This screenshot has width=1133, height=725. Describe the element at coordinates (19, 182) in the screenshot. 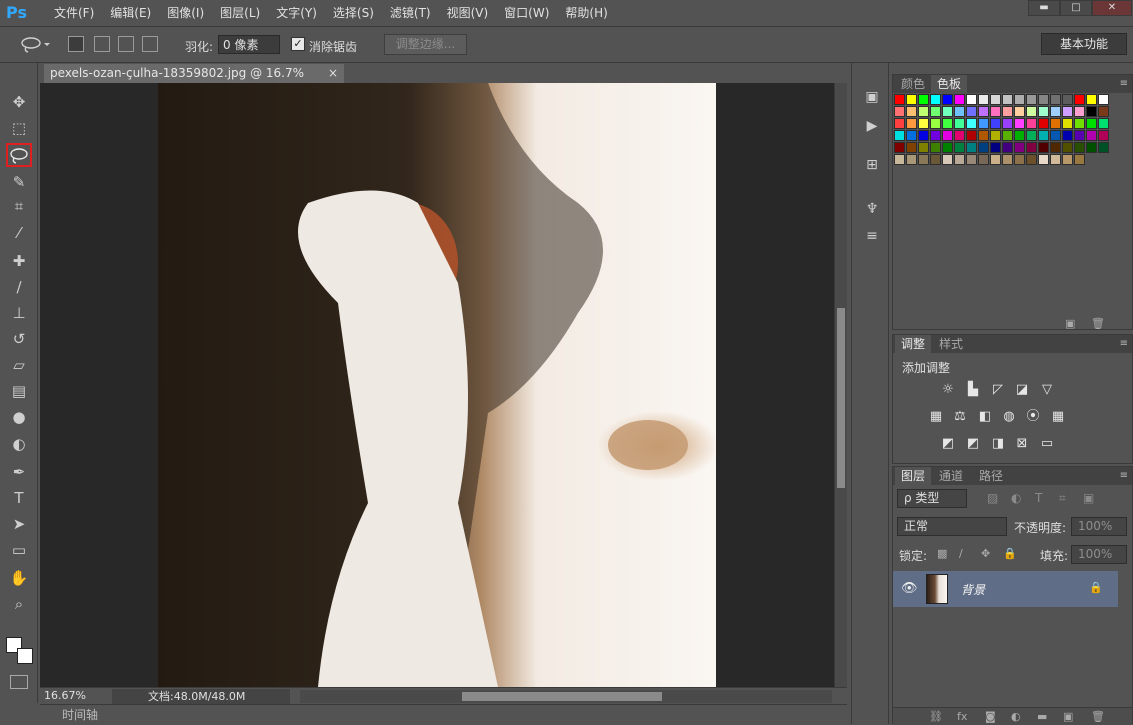

I see `quick-select-icon: ✎` at that location.